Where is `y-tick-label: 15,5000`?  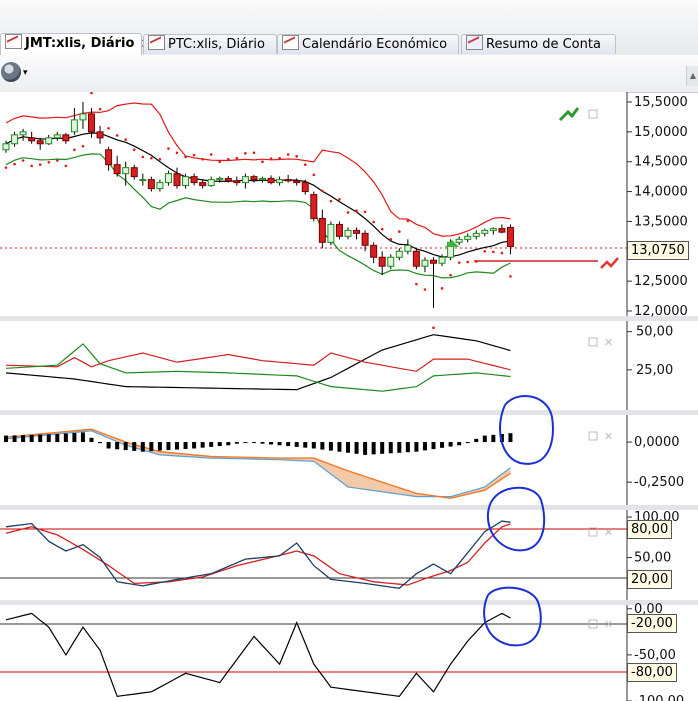
y-tick-label: 15,5000 is located at coordinates (661, 102).